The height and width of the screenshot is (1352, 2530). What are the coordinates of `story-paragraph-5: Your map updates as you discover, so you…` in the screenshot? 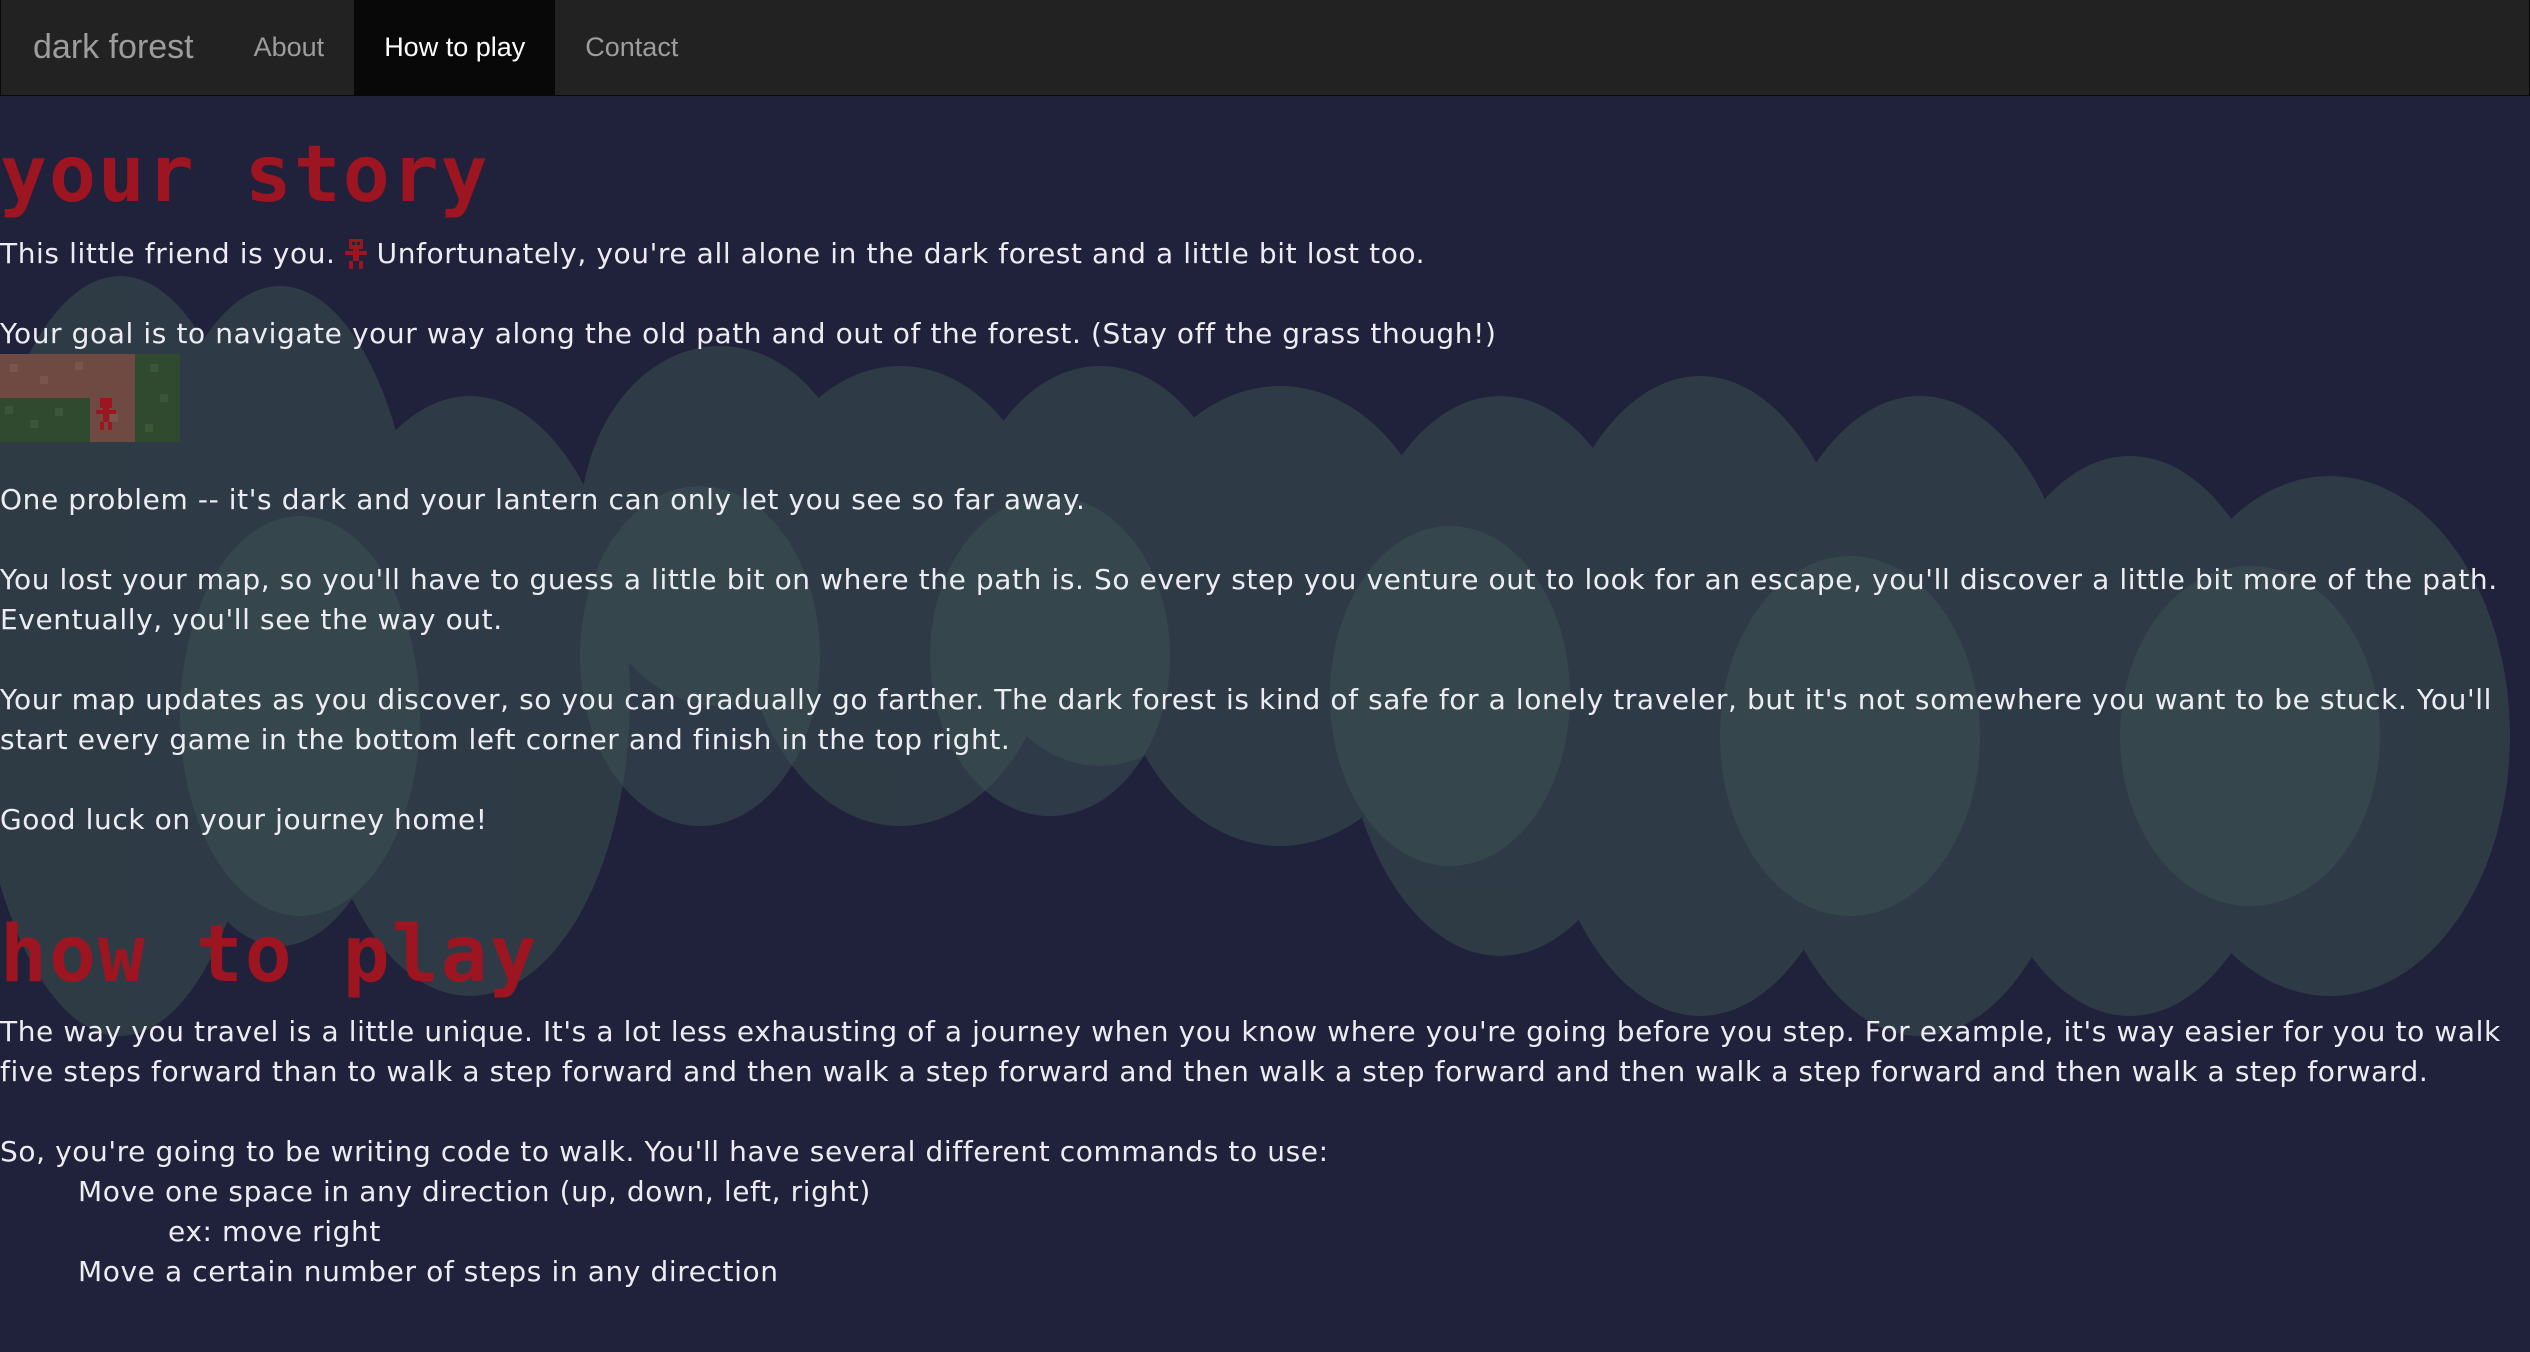 It's located at (1246, 719).